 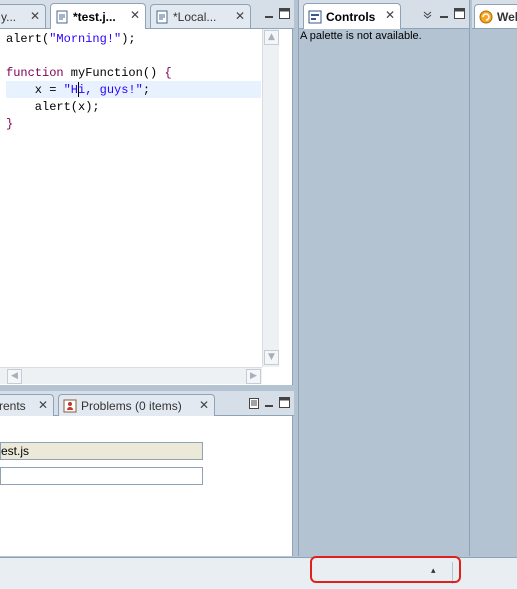 I want to click on tab-label: Wel, so click(x=507, y=16).